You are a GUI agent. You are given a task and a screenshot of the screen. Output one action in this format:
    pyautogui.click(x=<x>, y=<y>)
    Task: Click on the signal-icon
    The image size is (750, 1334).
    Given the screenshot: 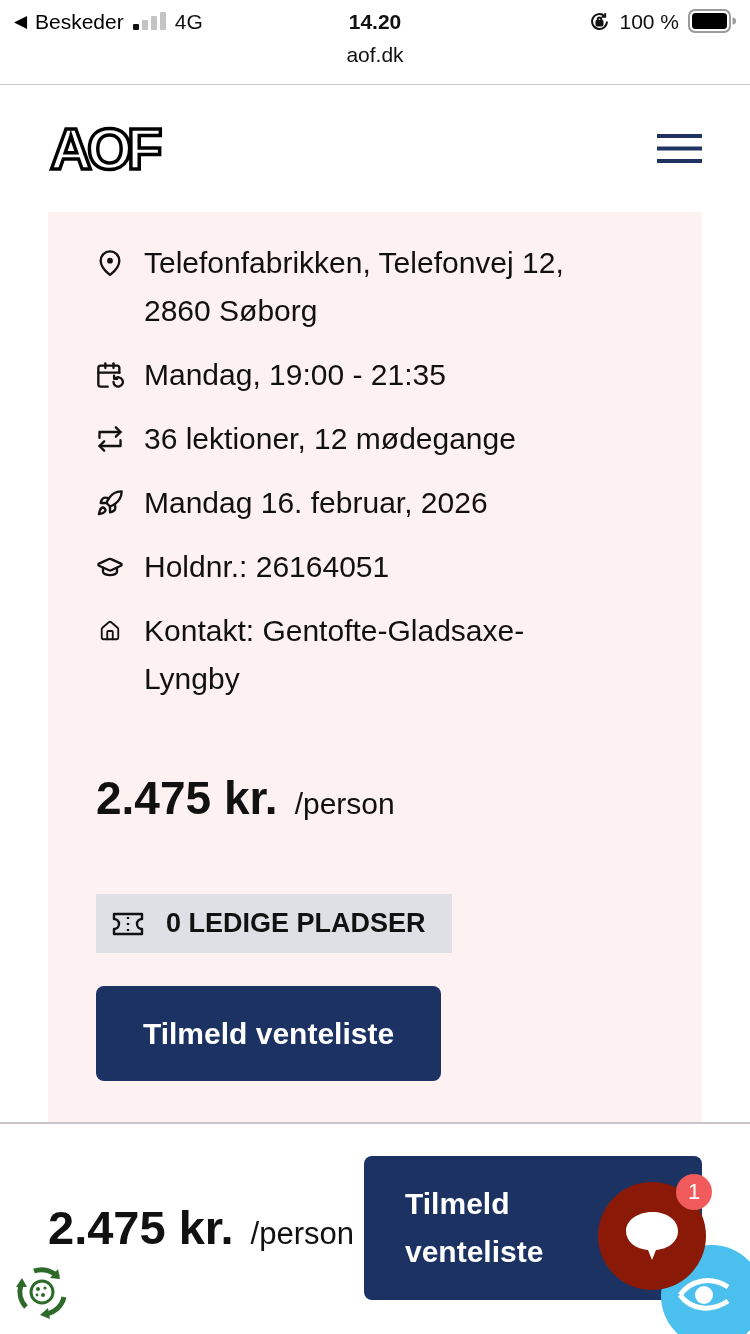 What is the action you would take?
    pyautogui.click(x=149, y=21)
    